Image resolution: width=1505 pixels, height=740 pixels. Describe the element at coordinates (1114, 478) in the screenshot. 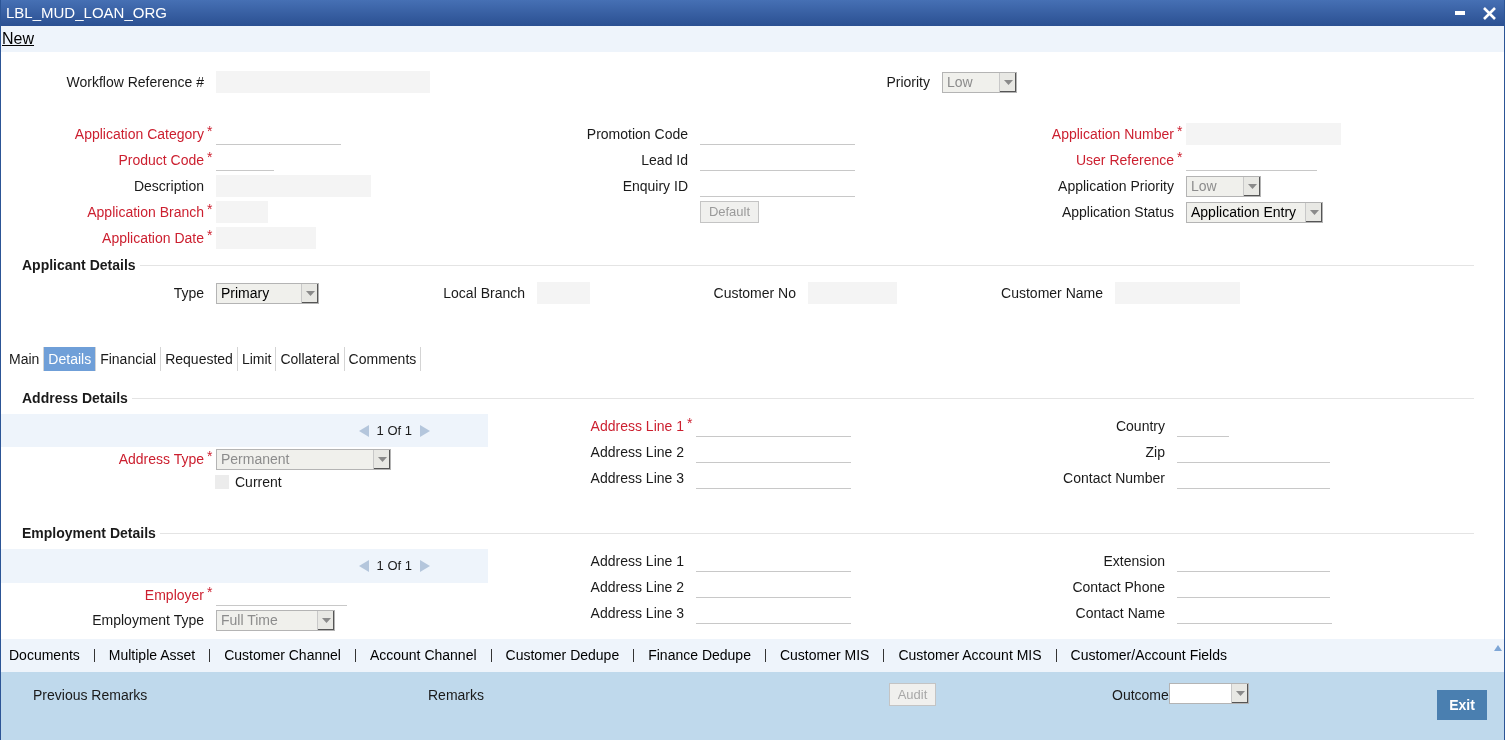

I see `field-label: Contact Number` at that location.